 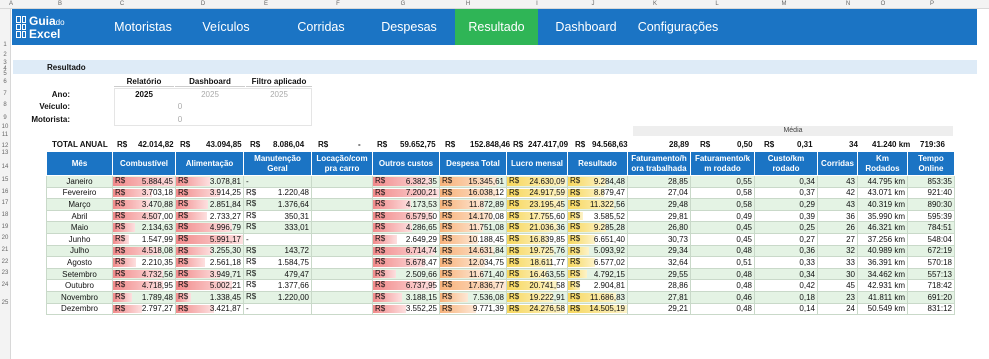 I want to click on column-header-cell: Manutenção Geral, so click(x=277, y=163).